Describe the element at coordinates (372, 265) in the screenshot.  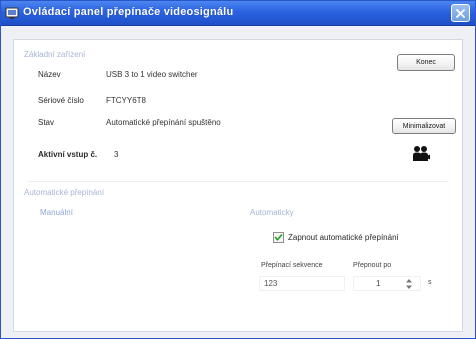
I see `interval-label: Přepnout po` at that location.